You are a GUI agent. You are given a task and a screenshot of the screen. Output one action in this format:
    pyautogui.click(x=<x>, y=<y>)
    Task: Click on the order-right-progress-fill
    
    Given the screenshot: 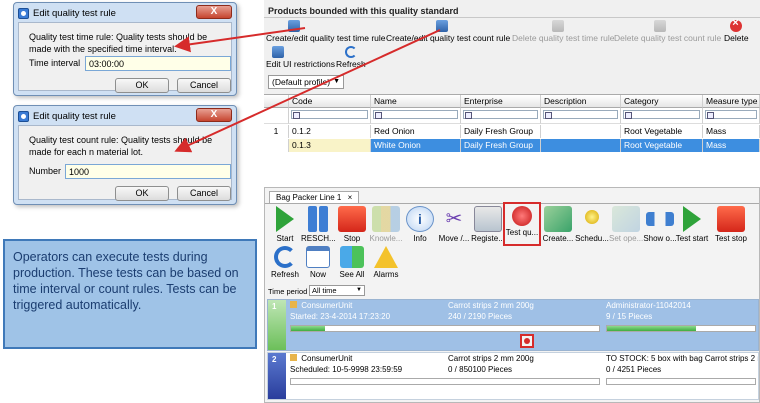 What is the action you would take?
    pyautogui.click(x=651, y=328)
    